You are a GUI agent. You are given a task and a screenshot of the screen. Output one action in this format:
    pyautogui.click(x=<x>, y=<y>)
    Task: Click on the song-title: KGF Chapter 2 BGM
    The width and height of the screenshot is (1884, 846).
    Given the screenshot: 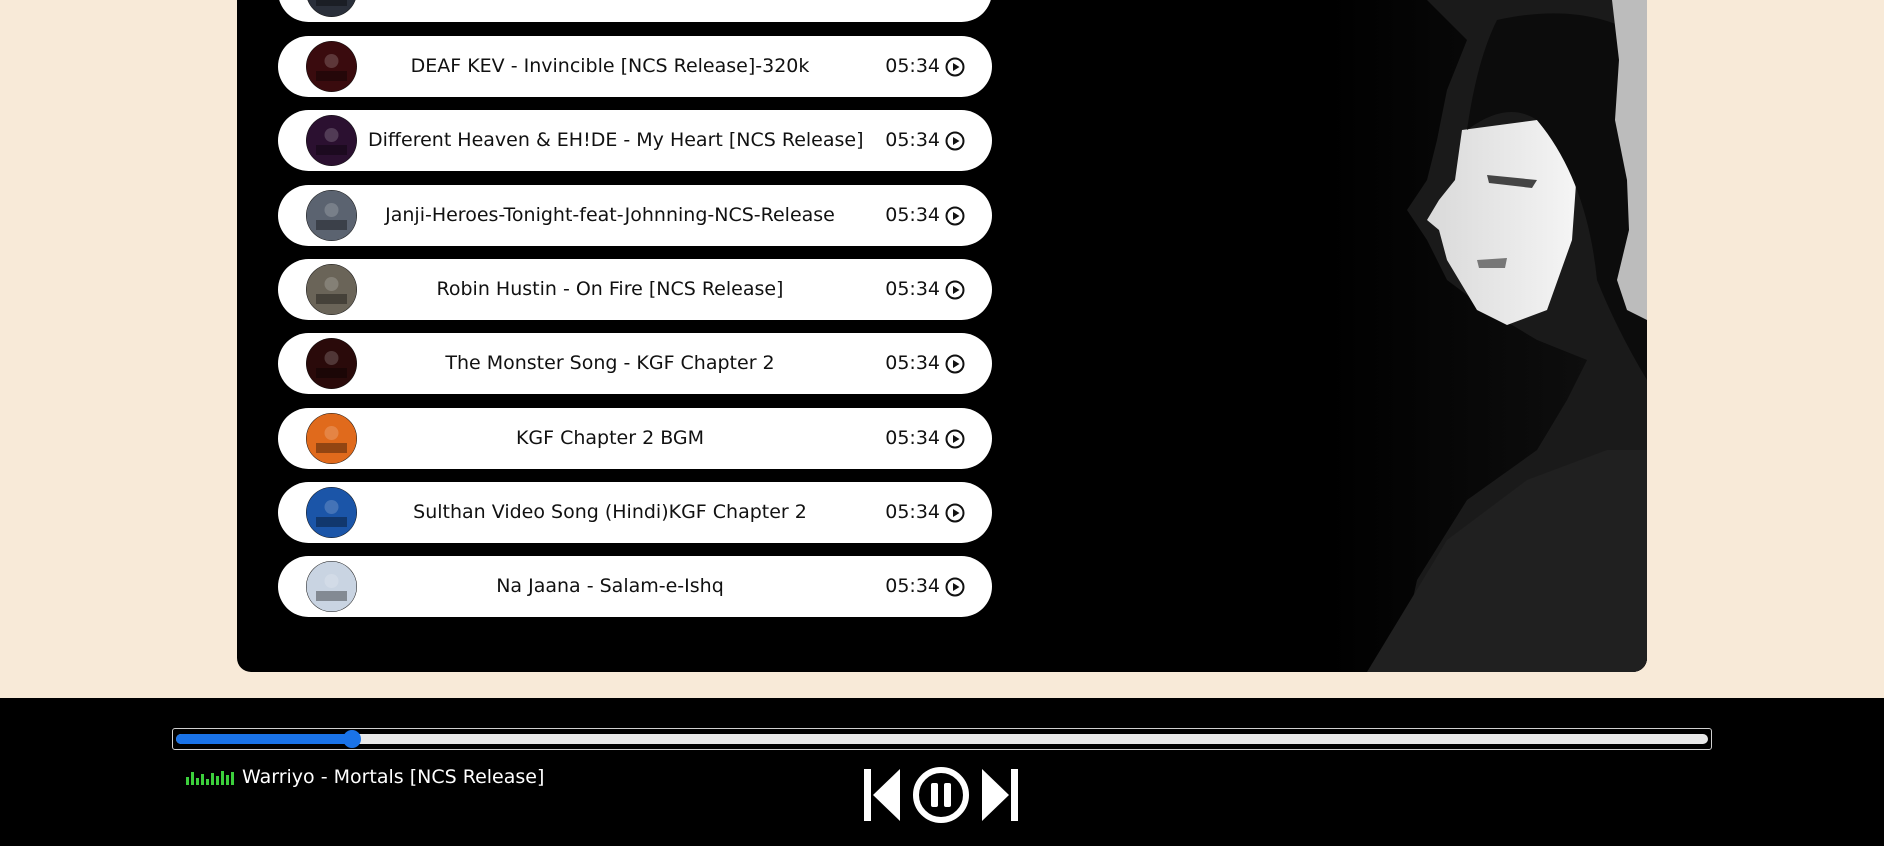 What is the action you would take?
    pyautogui.click(x=610, y=438)
    